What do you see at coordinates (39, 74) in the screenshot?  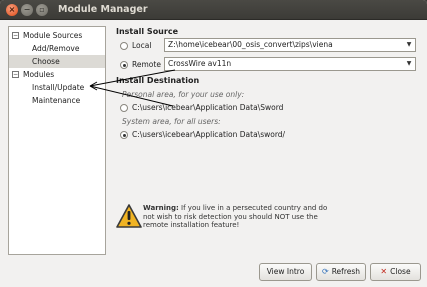 I see `tree-group-label: Modules` at bounding box center [39, 74].